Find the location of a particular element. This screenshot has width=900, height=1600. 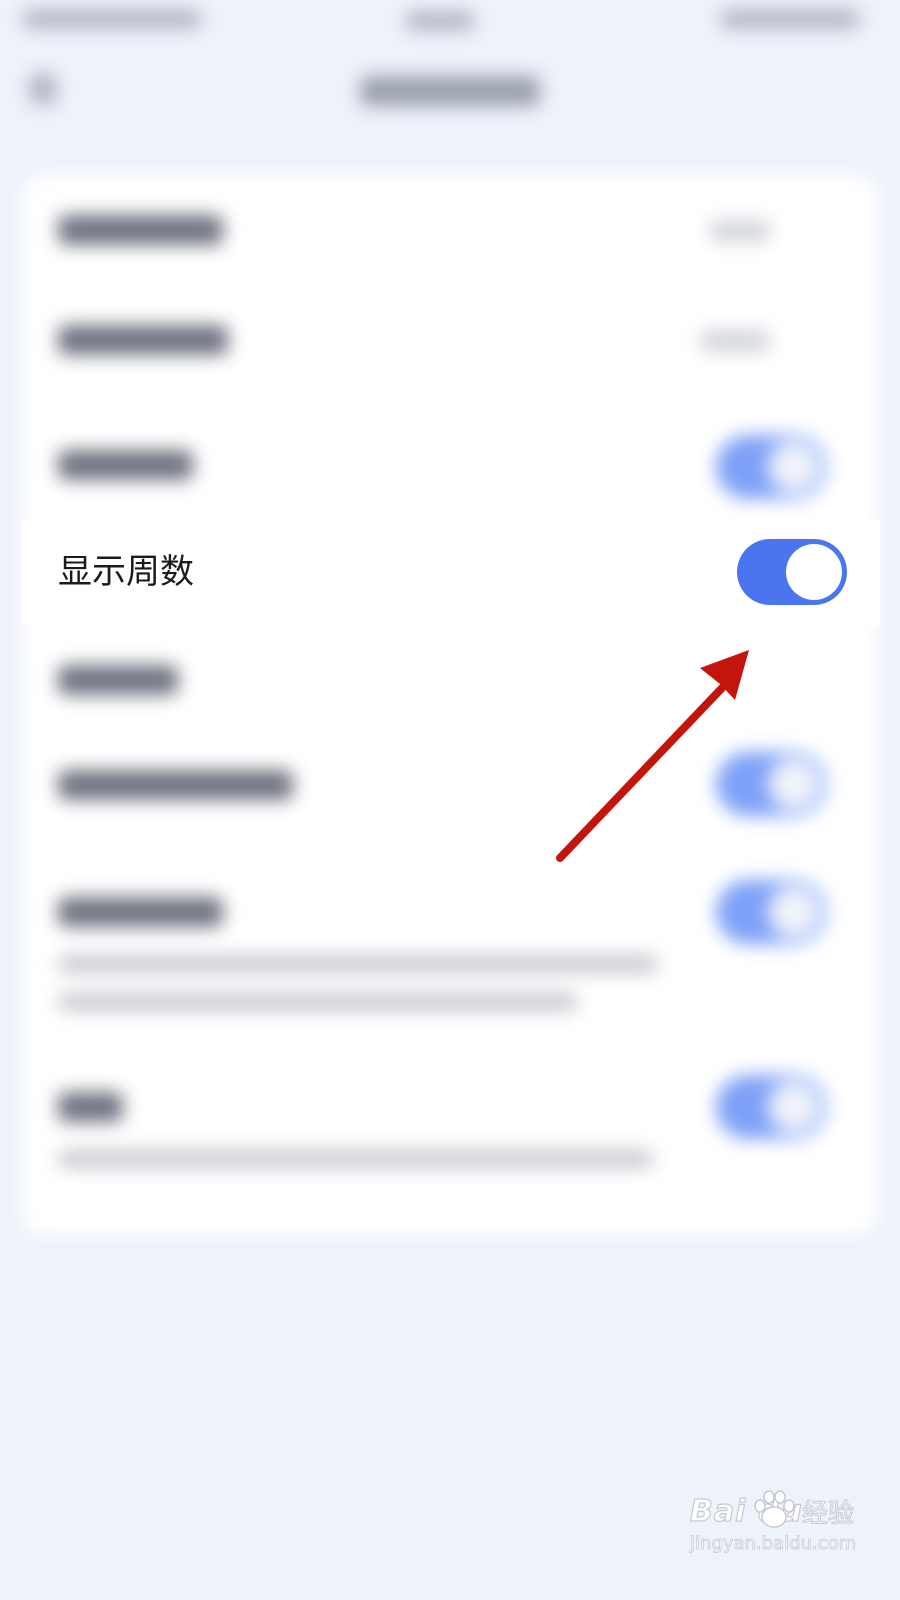

settings-row-7-toggle is located at coordinates (771, 912).